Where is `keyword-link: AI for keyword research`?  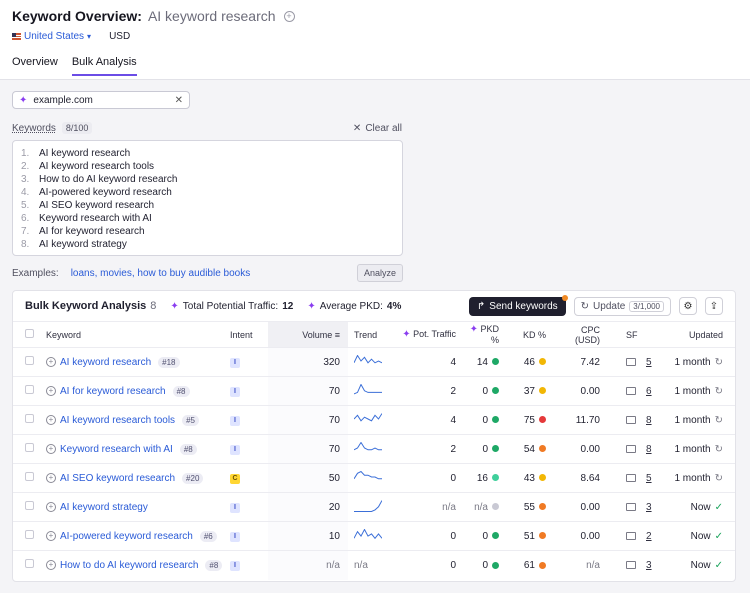 keyword-link: AI for keyword research is located at coordinates (113, 391).